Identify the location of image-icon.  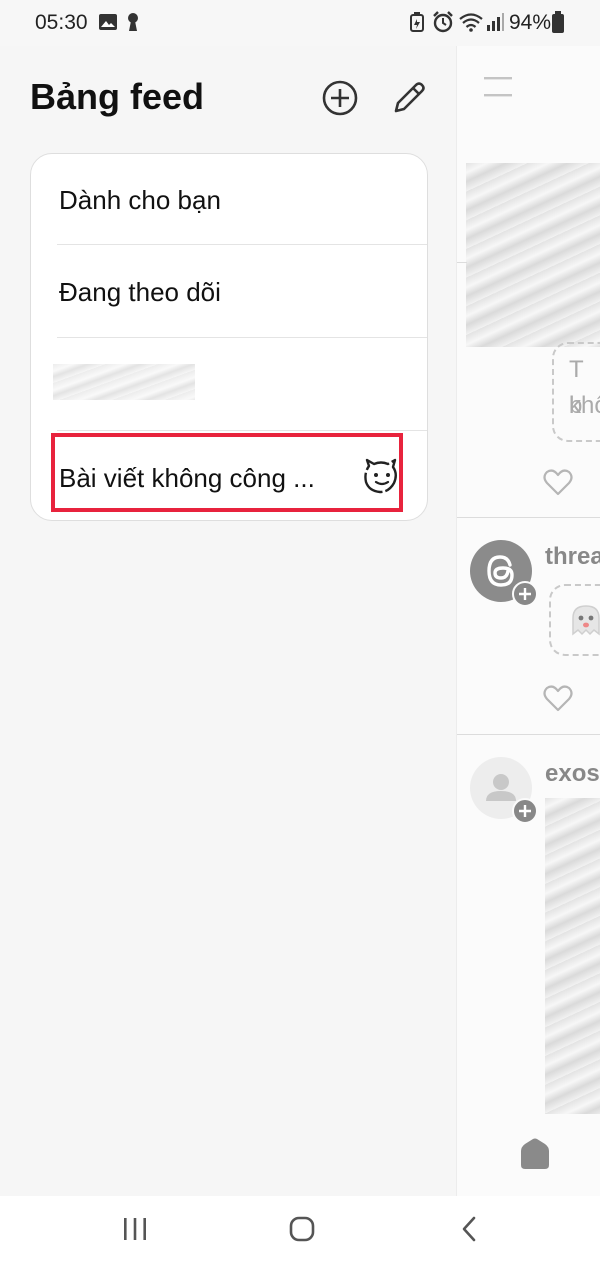
(108, 22).